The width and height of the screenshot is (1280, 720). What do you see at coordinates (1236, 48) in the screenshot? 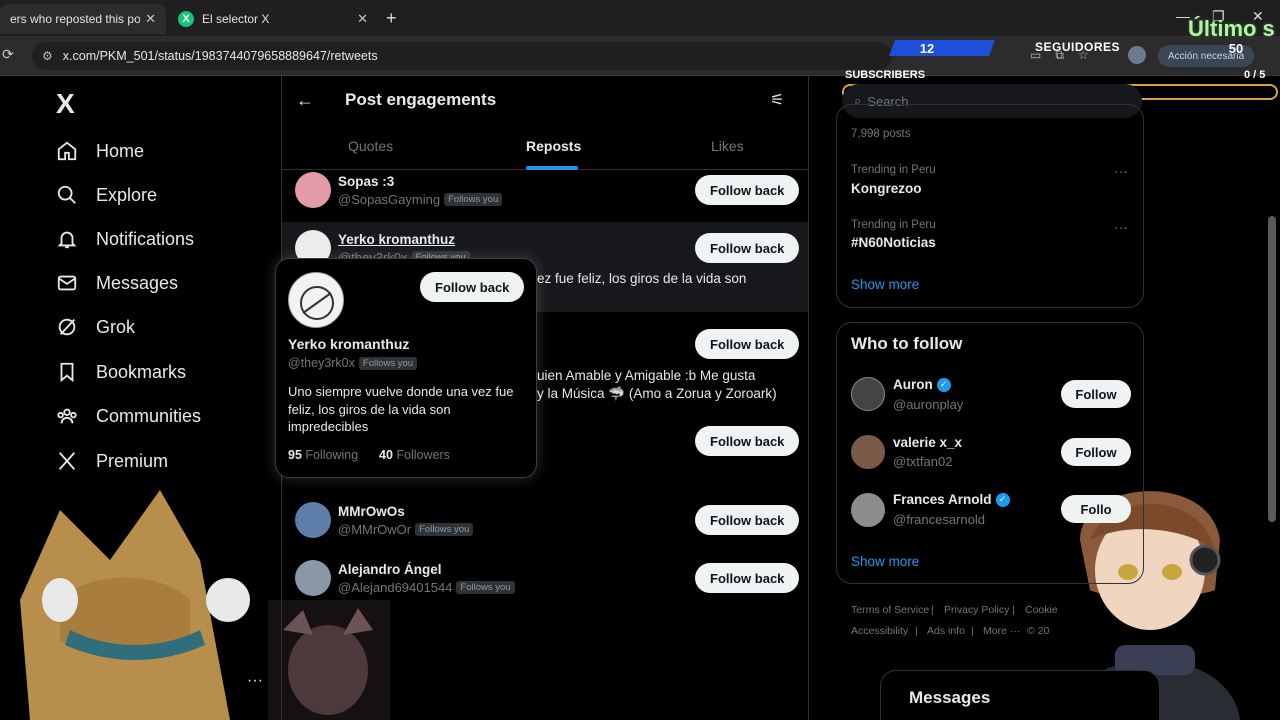
I see `overlay-followers-value: 50` at bounding box center [1236, 48].